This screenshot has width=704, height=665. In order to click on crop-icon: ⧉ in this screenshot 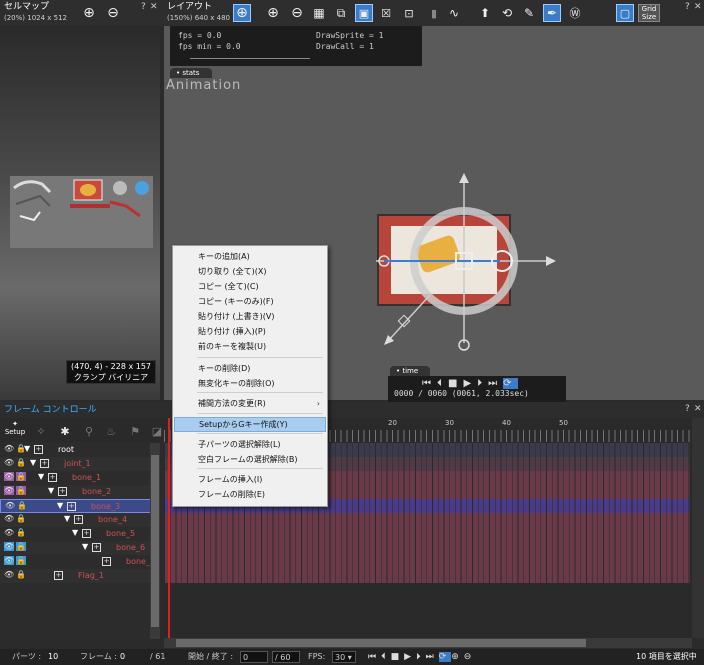, I will do `click(341, 13)`.